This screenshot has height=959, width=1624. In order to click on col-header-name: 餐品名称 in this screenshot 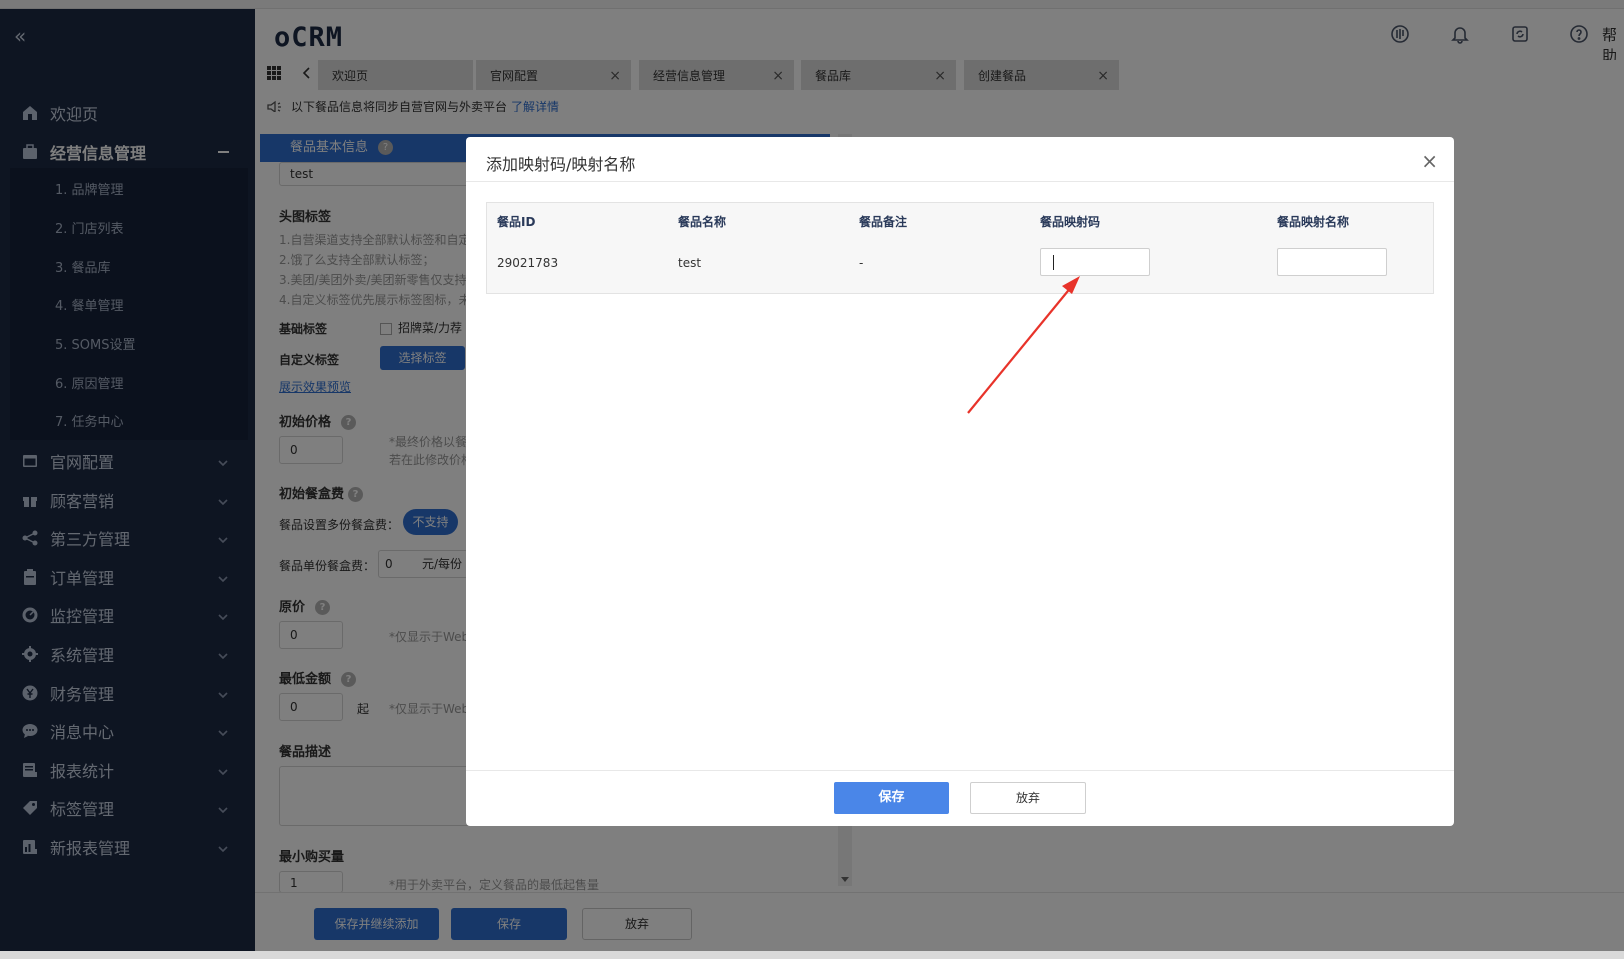, I will do `click(702, 222)`.